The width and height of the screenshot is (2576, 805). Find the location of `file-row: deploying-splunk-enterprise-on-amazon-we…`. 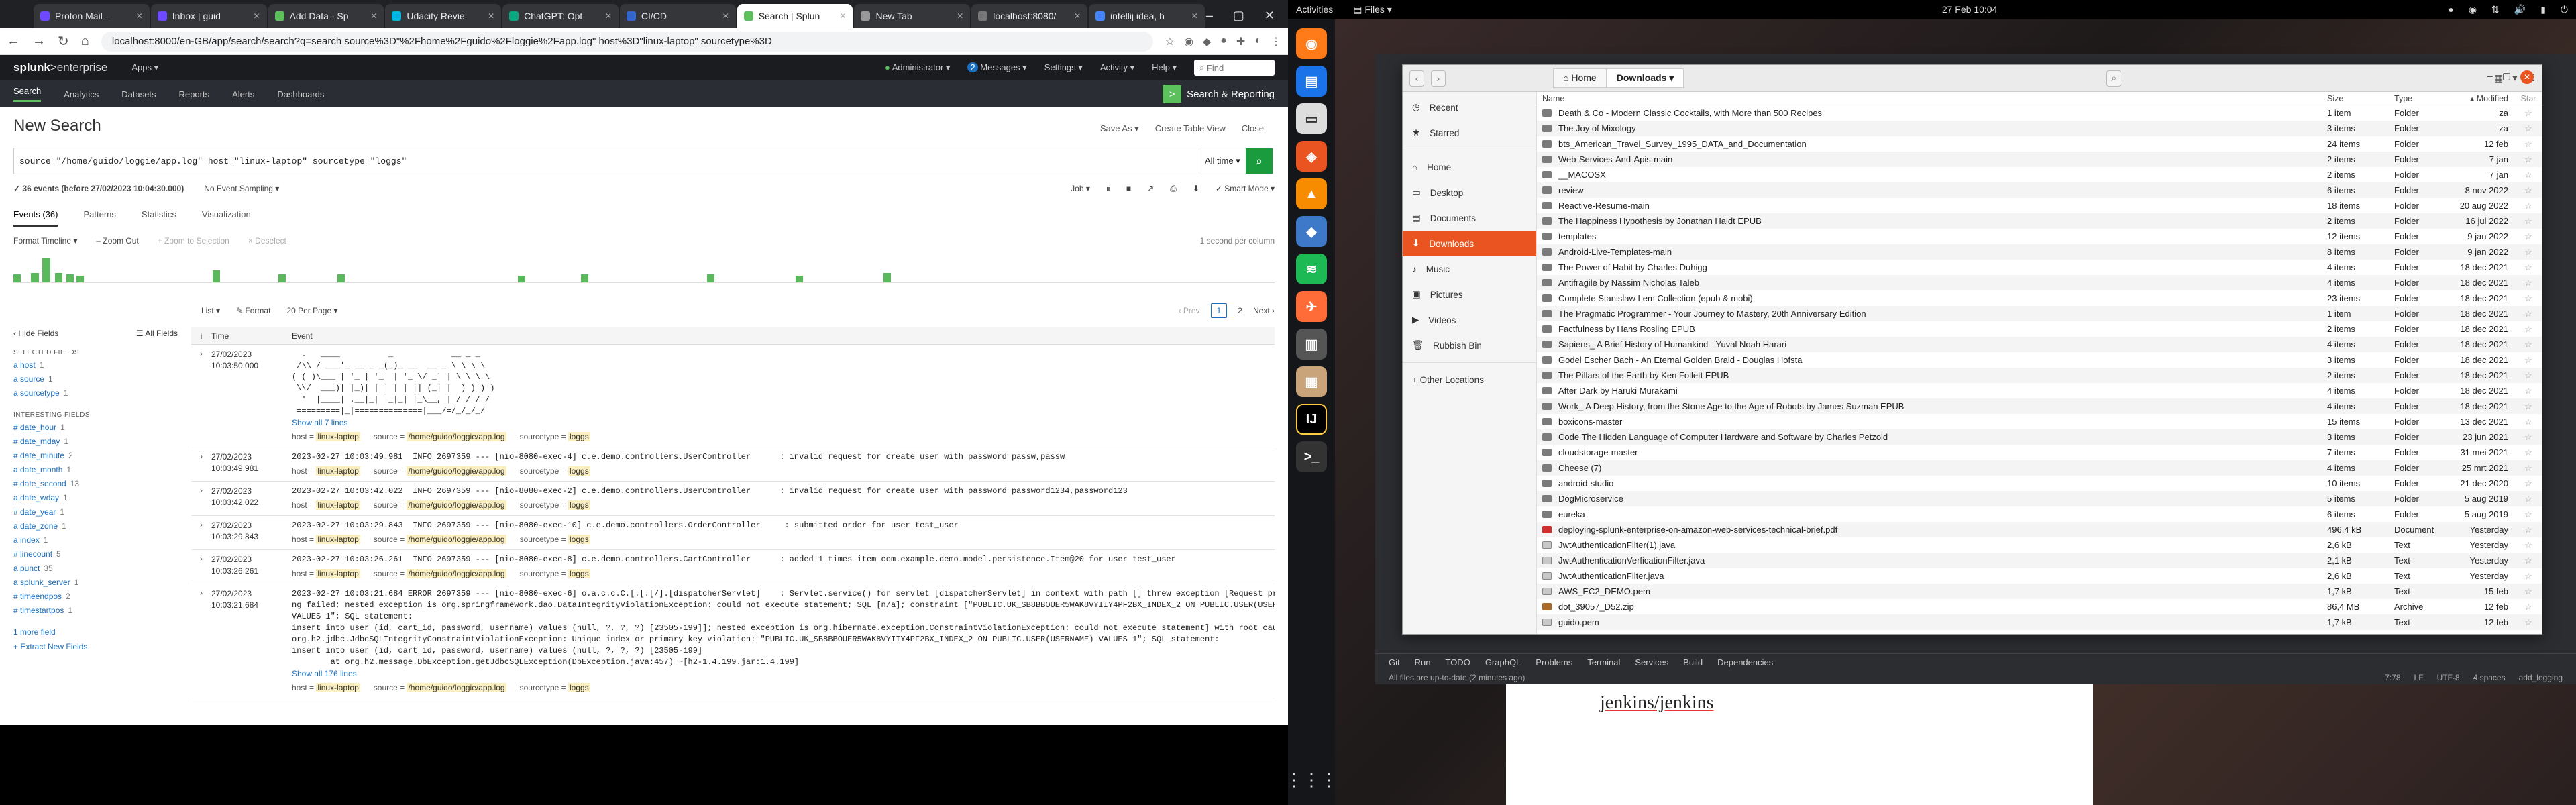

file-row: deploying-splunk-enterprise-on-amazon-we… is located at coordinates (2039, 529).